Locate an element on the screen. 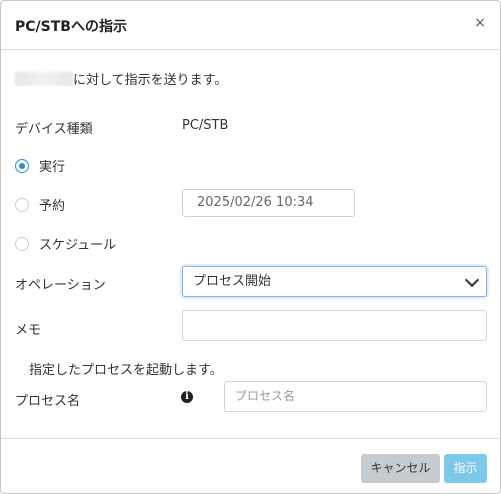 The image size is (501, 494). dialog-header: PC/STBへの指示 × is located at coordinates (250, 25).